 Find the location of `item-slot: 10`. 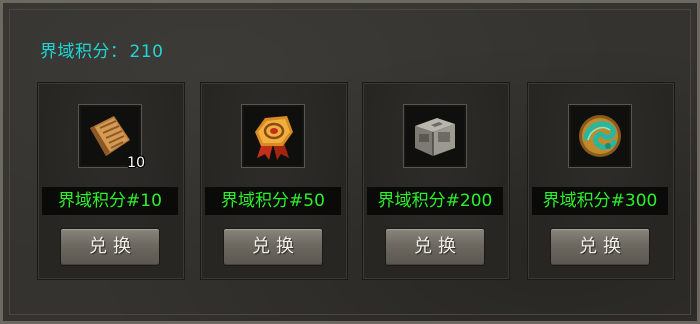

item-slot: 10 is located at coordinates (112, 138).